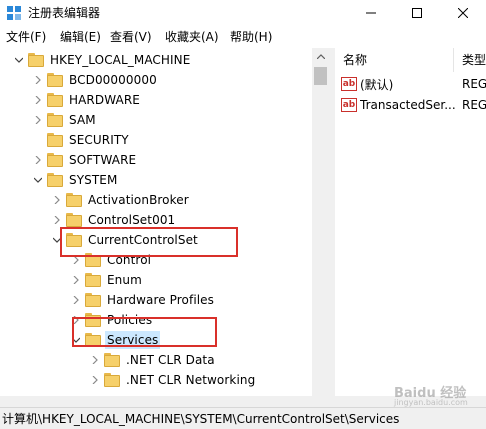 The height and width of the screenshot is (429, 486). I want to click on chevron-up-icon, so click(320, 56).